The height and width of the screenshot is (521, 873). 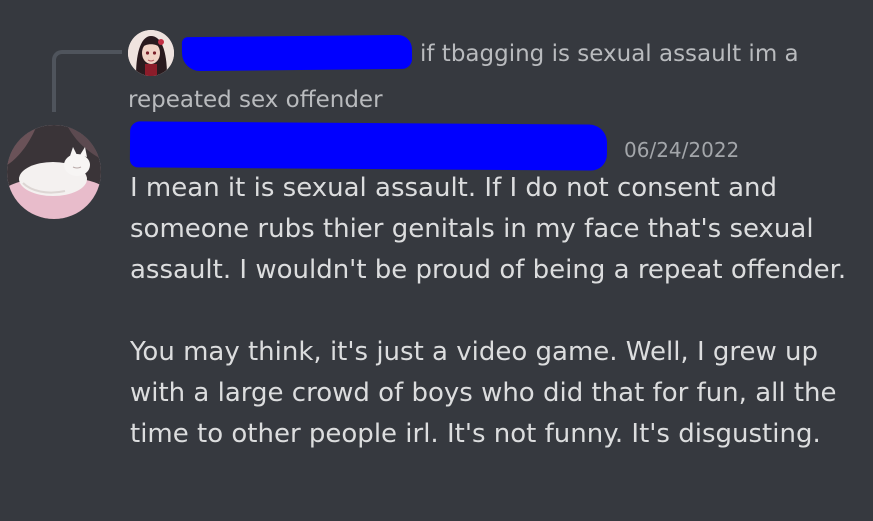 What do you see at coordinates (681, 150) in the screenshot?
I see `message-timestamp: 06/24/2022` at bounding box center [681, 150].